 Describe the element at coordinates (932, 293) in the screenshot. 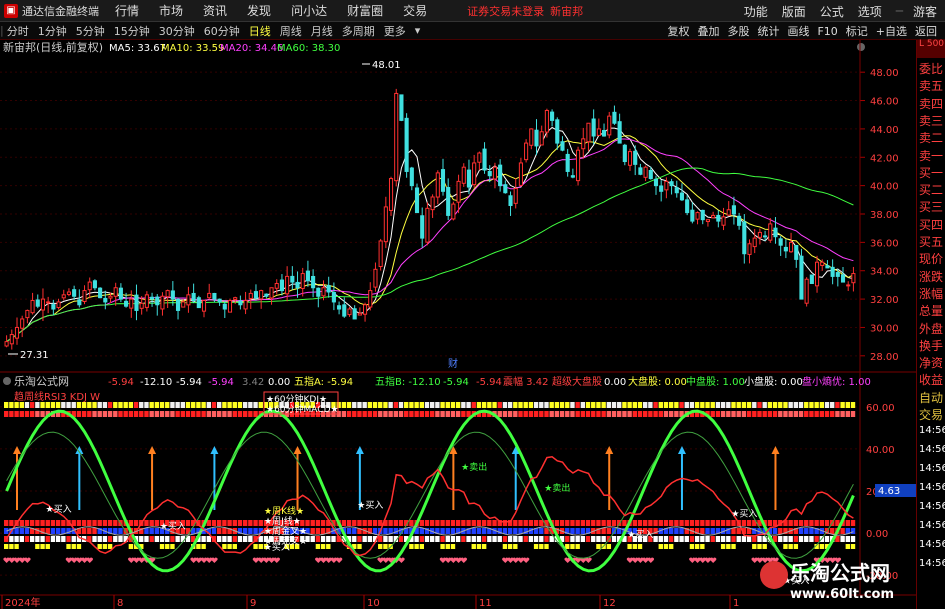

I see `sidepanel-row: 涨幅` at that location.